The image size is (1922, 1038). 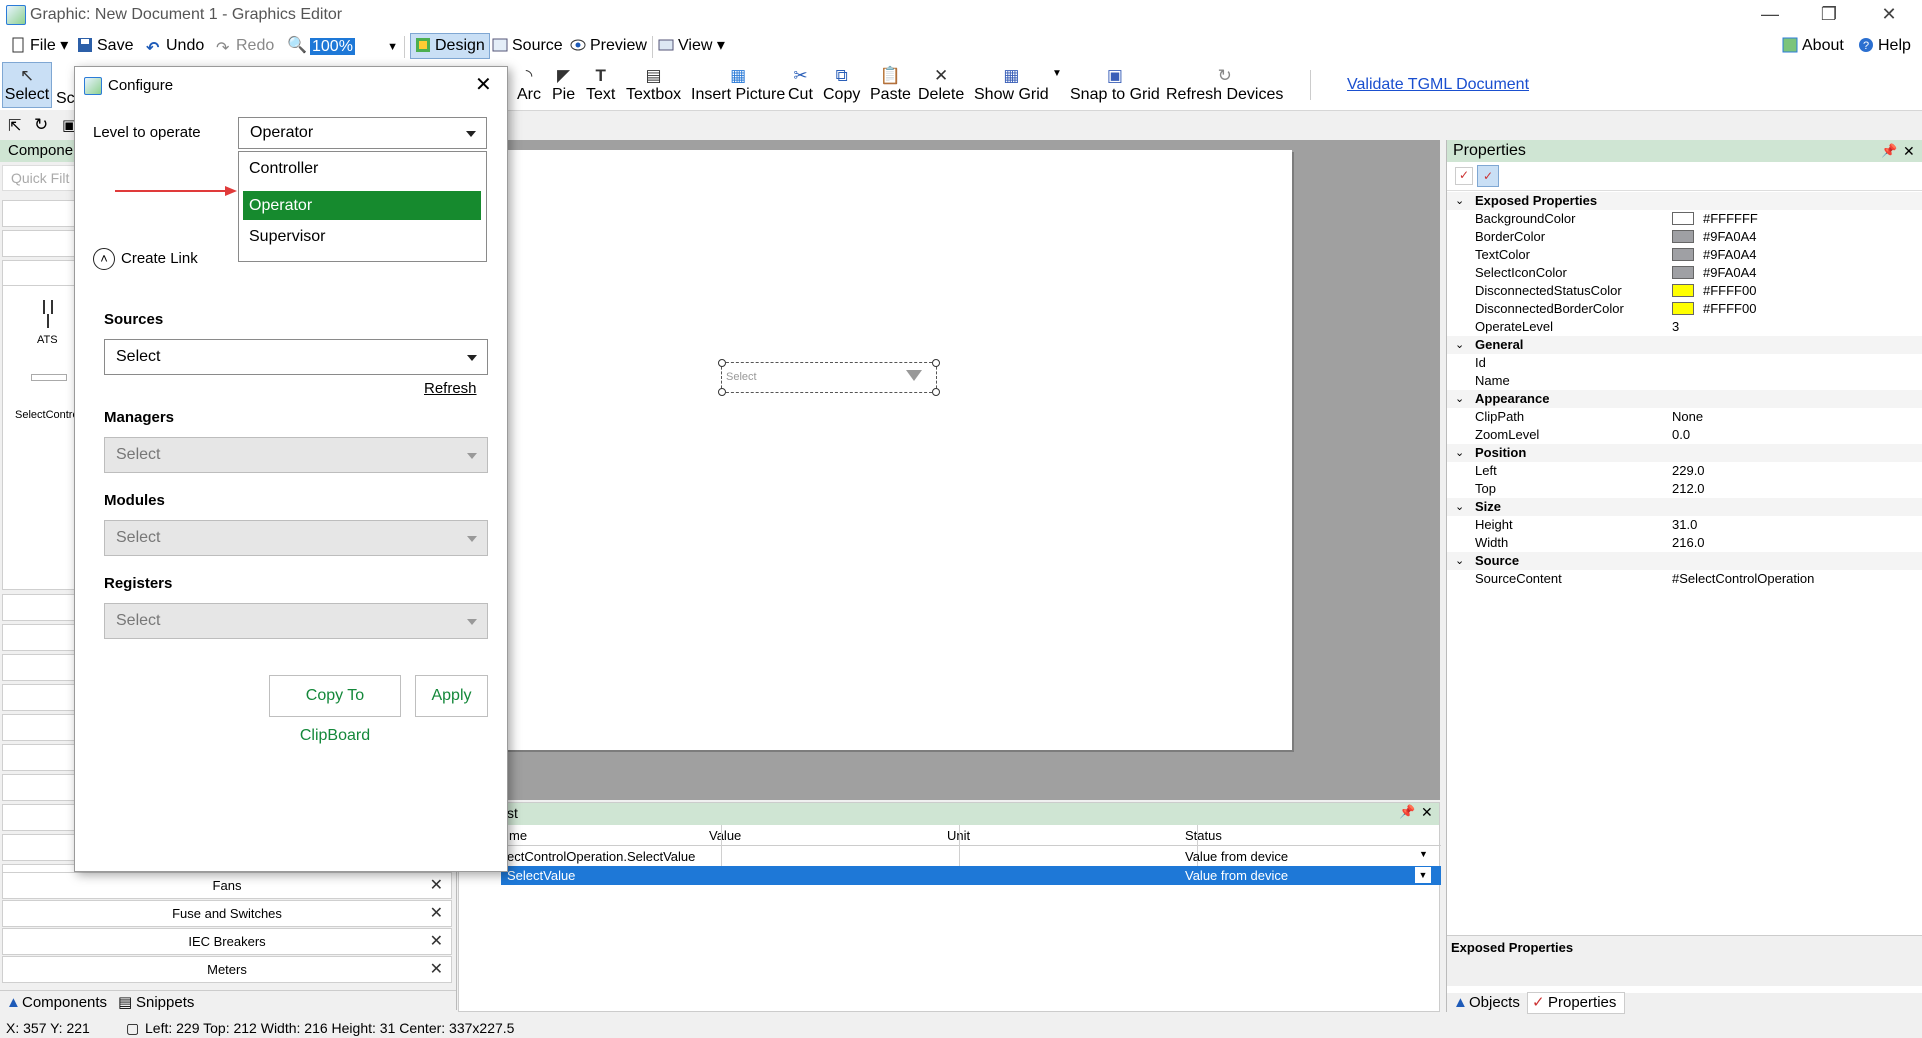 What do you see at coordinates (48, 313) in the screenshot?
I see `ats-component-icon` at bounding box center [48, 313].